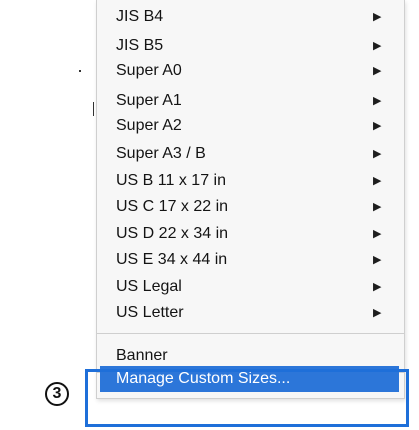  I want to click on menu-item-label: Super A2, so click(149, 125).